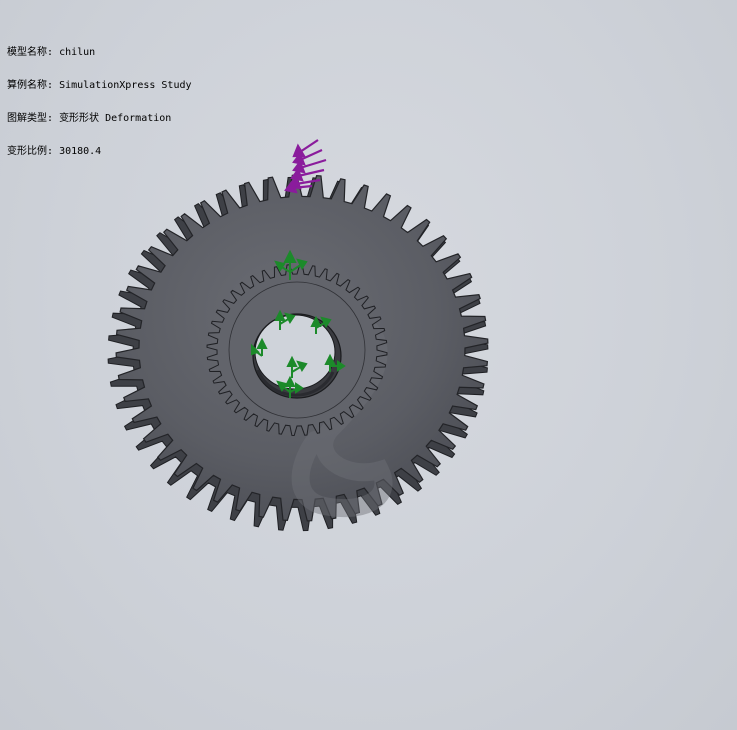 The height and width of the screenshot is (730, 737). I want to click on bore-opening, so click(295, 352).